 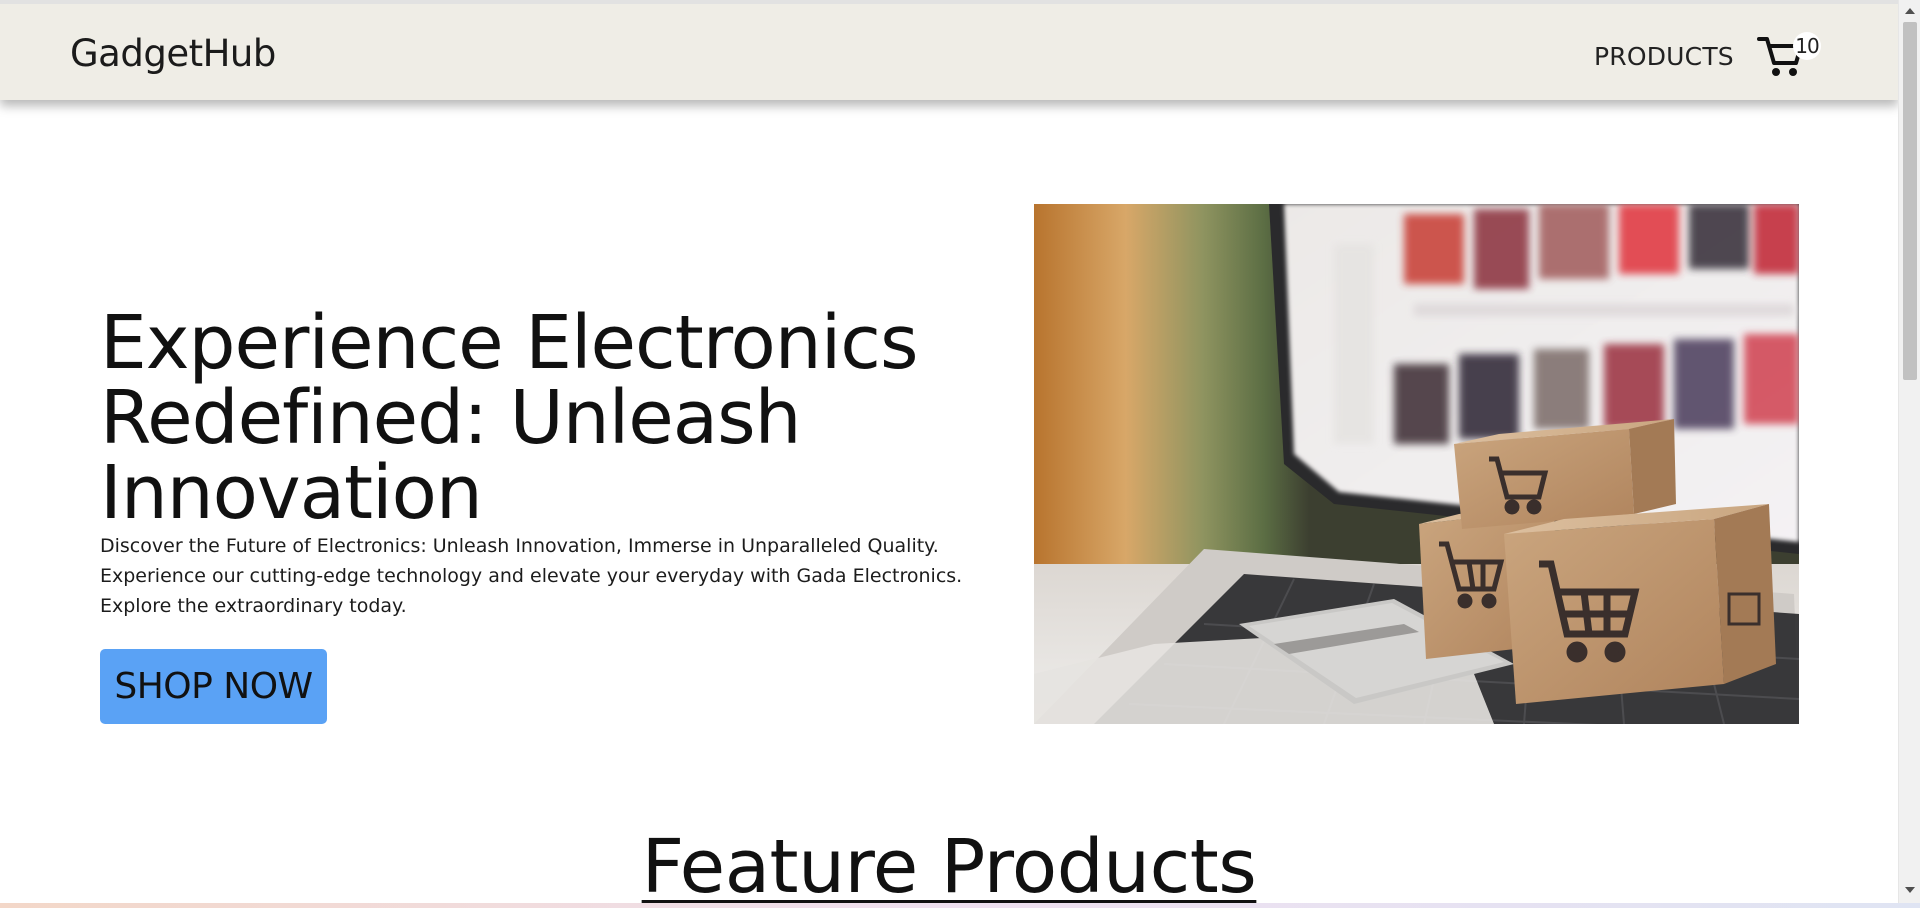 I want to click on feature-products-heading: Feature Products, so click(x=949, y=863).